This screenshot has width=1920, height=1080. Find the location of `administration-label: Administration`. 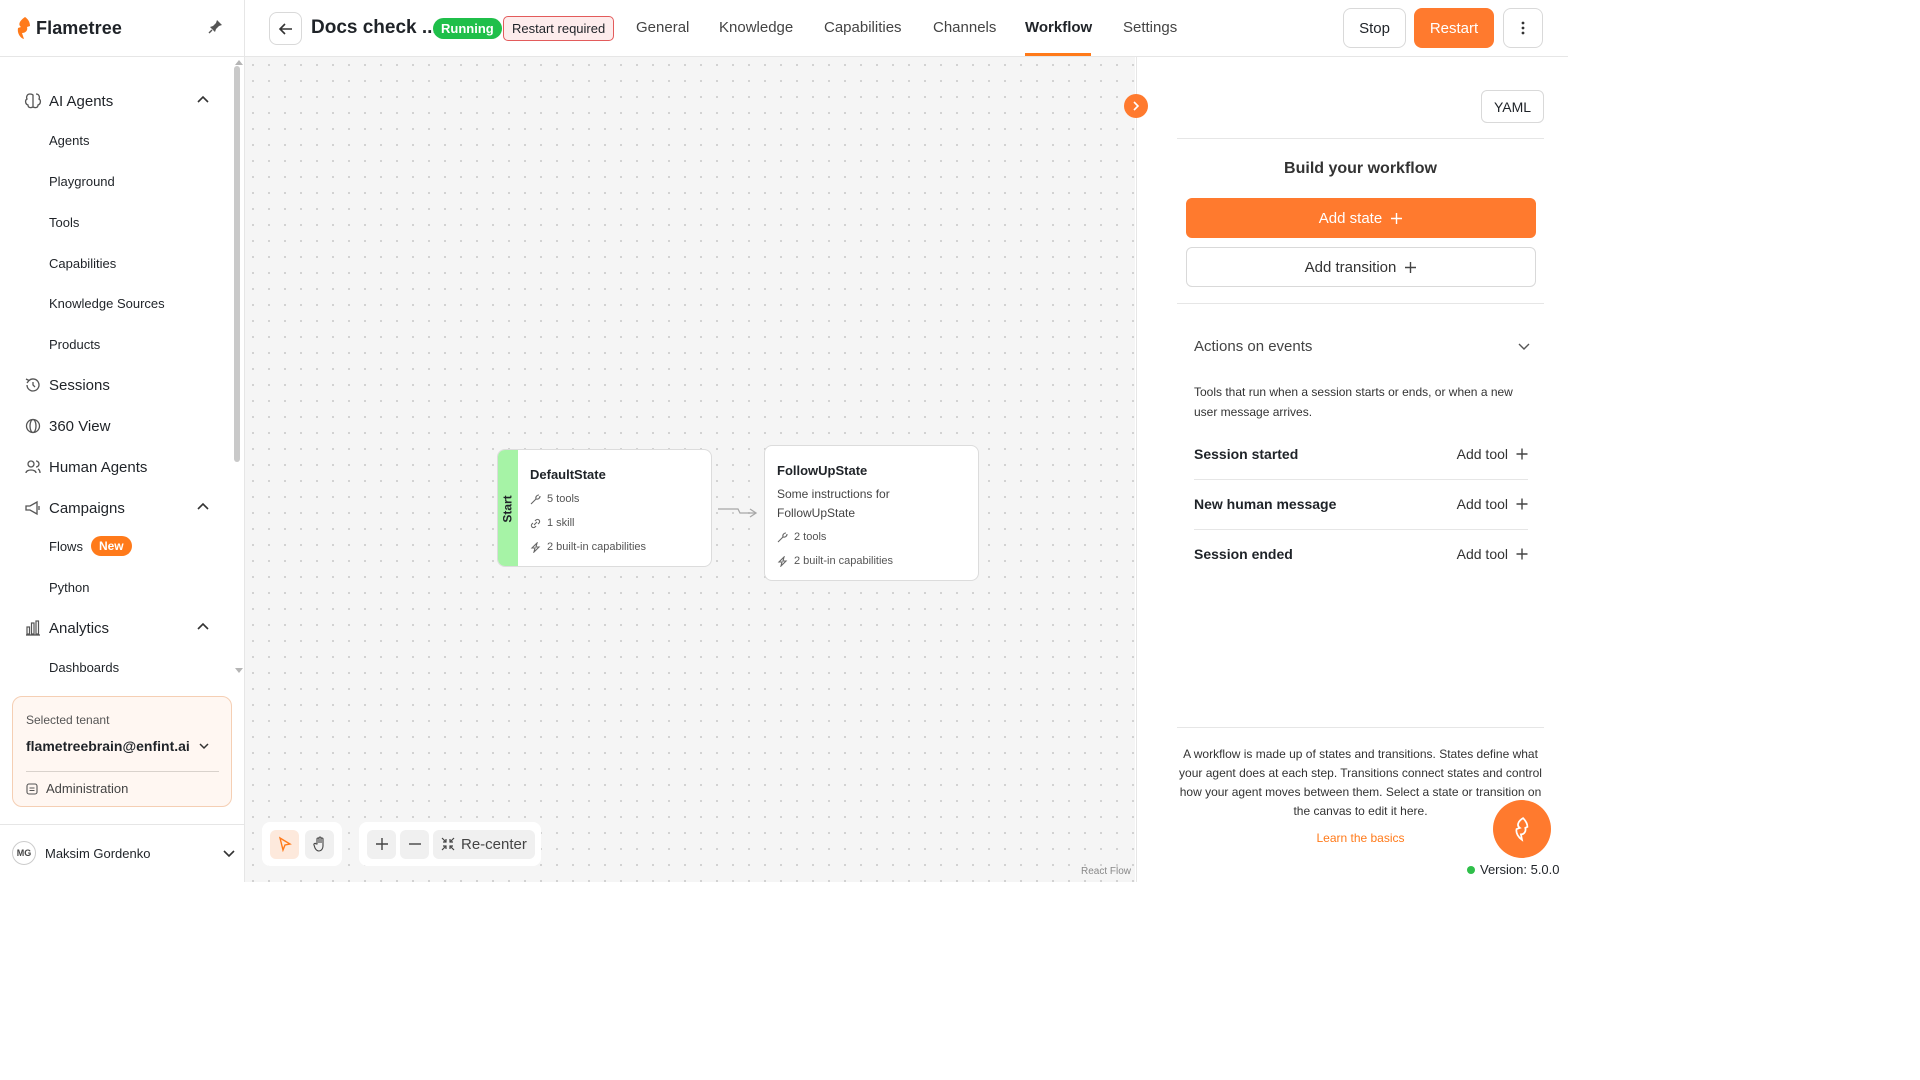

administration-label: Administration is located at coordinates (87, 788).